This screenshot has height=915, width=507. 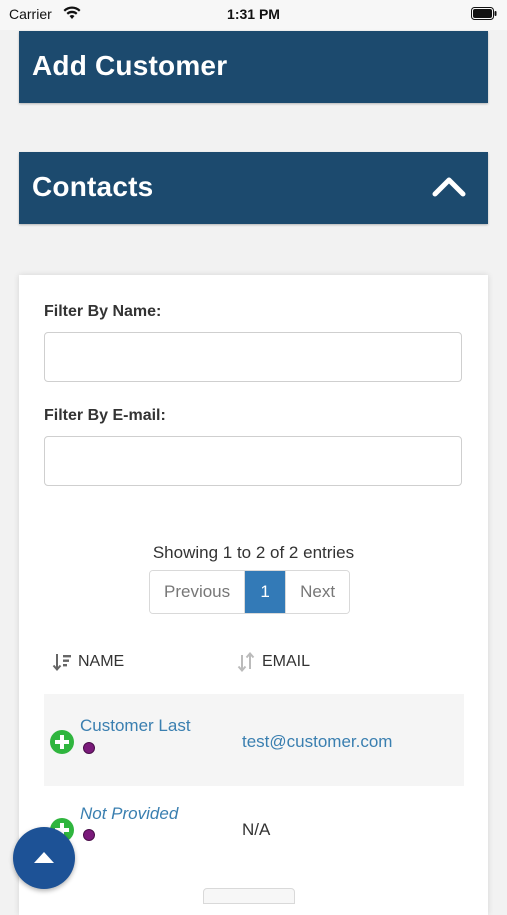 I want to click on contact-email-link: test@customer.com, so click(x=317, y=742).